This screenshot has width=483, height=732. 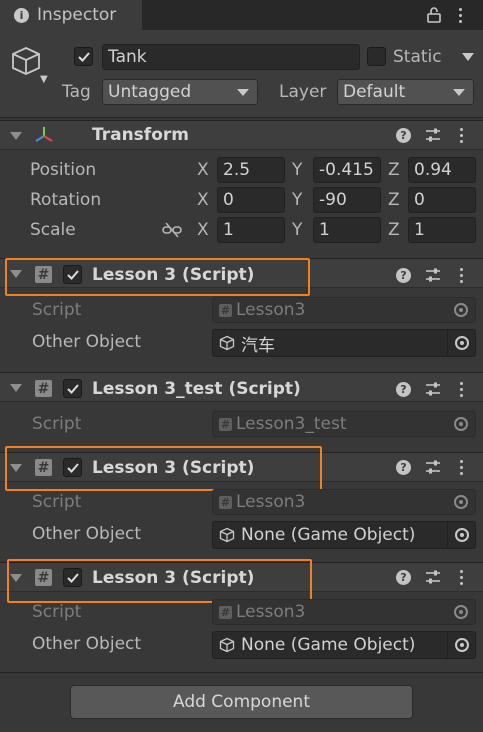 I want to click on scale-y-value: 1, so click(x=324, y=230).